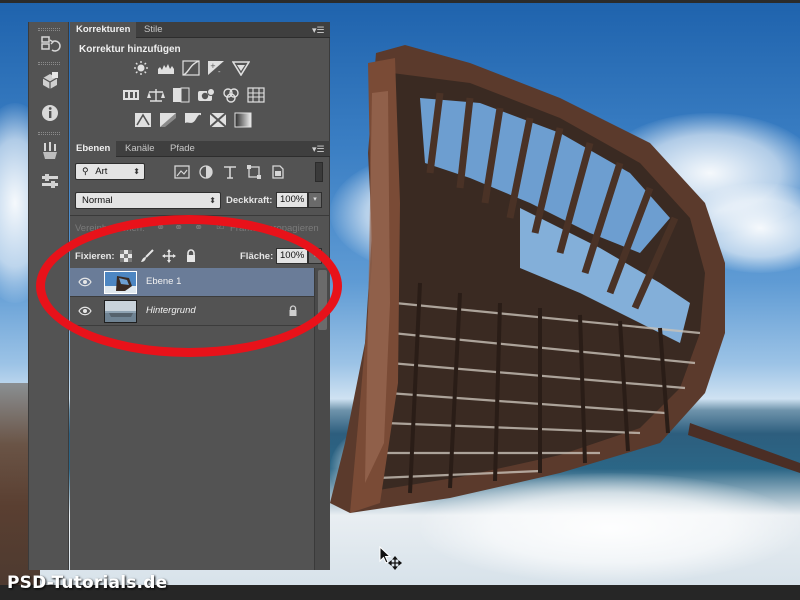  I want to click on filter-toggle-switch, so click(319, 172).